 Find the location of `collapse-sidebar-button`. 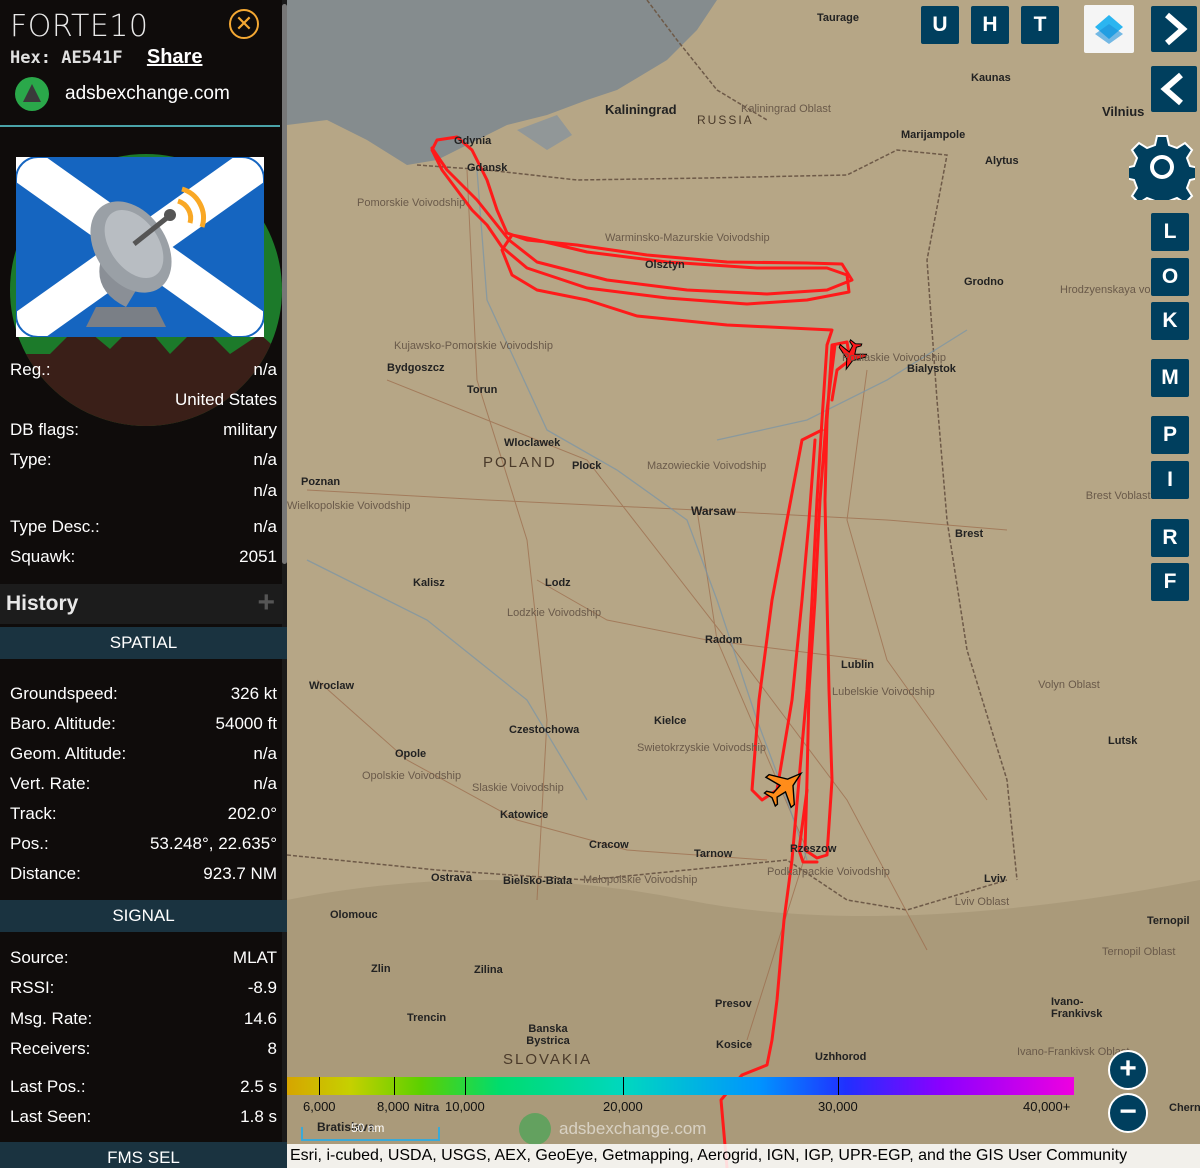

collapse-sidebar-button is located at coordinates (1174, 89).